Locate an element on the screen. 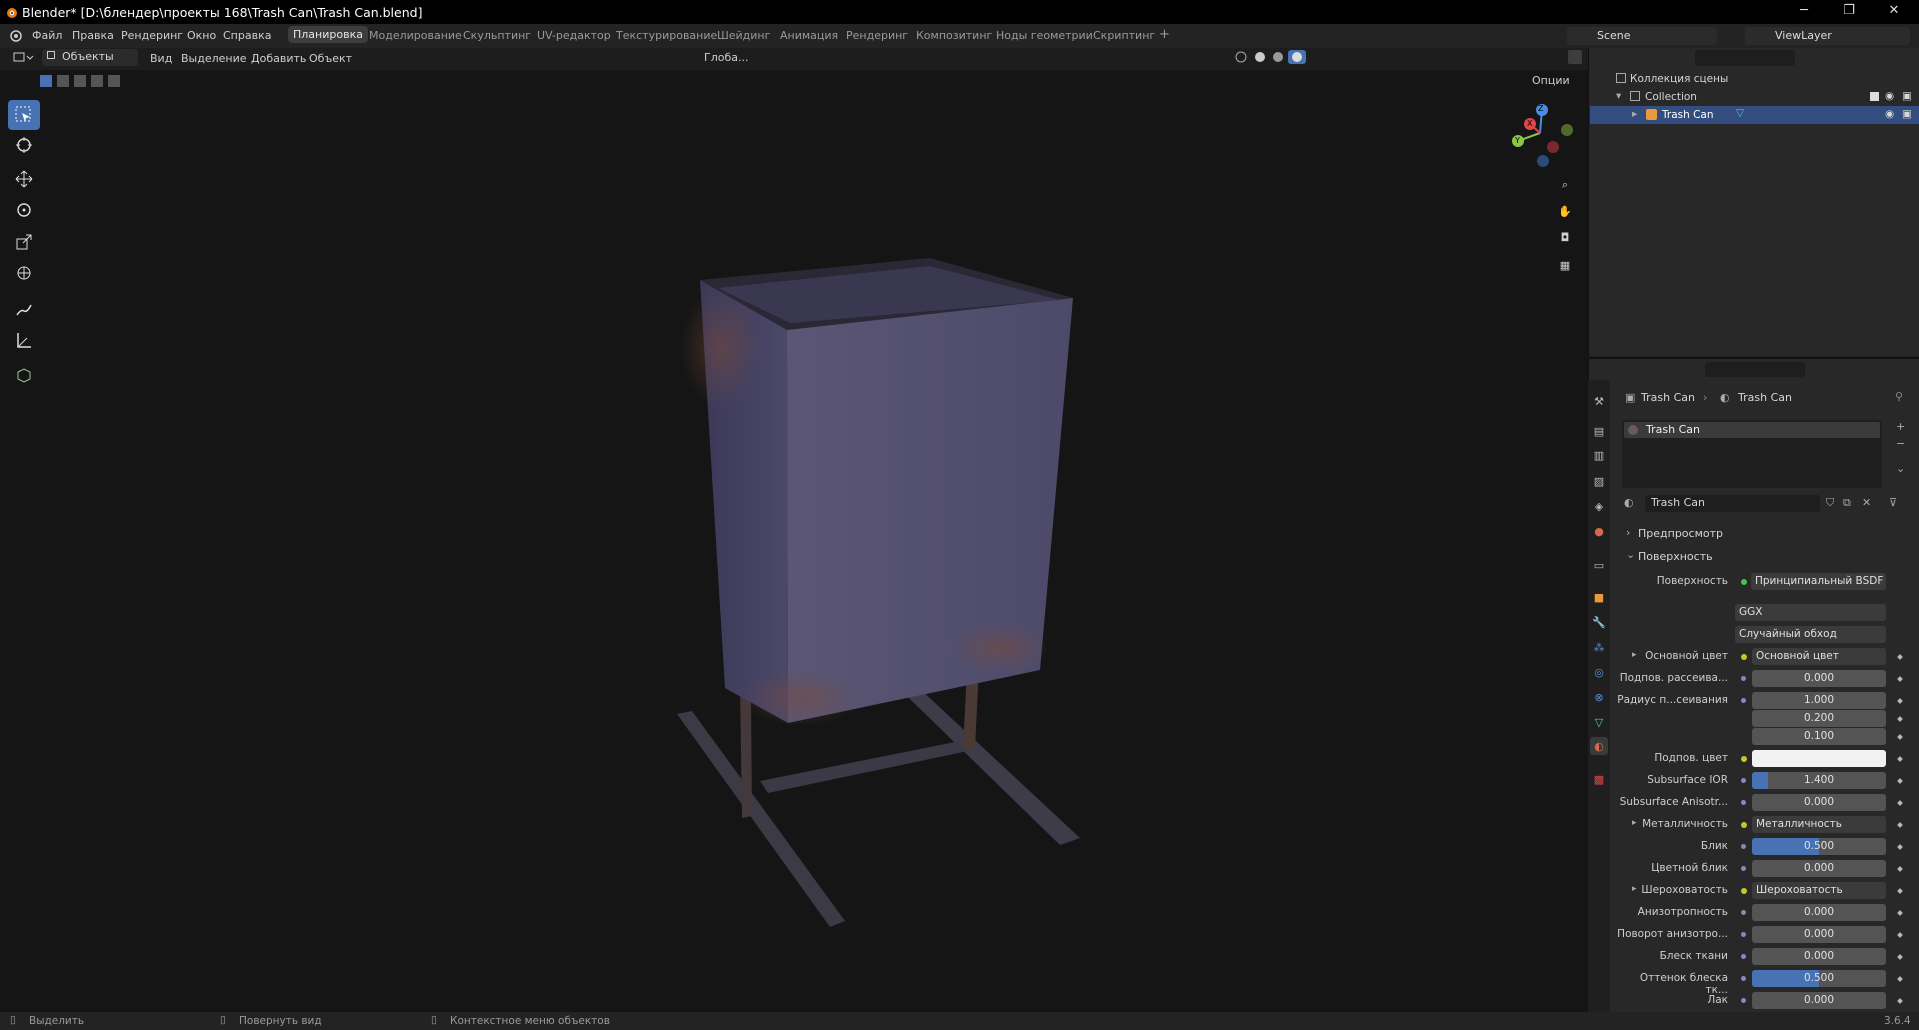 The height and width of the screenshot is (1030, 1919). menu-view: Вид is located at coordinates (161, 58).